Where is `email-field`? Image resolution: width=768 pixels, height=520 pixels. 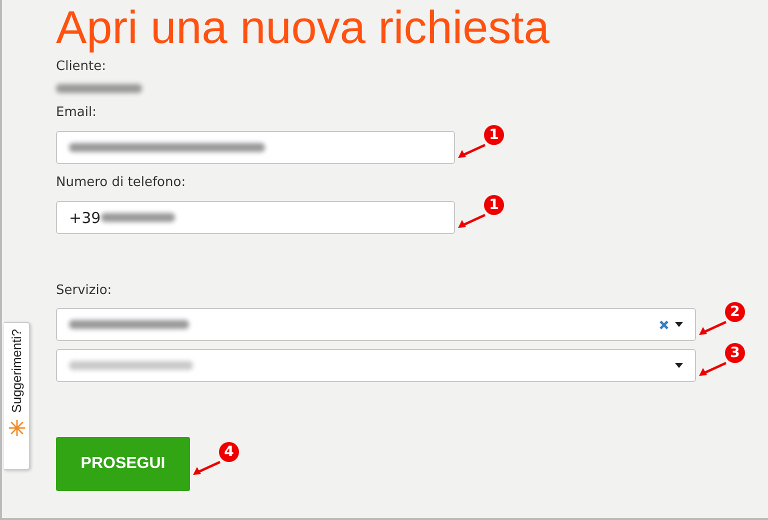
email-field is located at coordinates (255, 147).